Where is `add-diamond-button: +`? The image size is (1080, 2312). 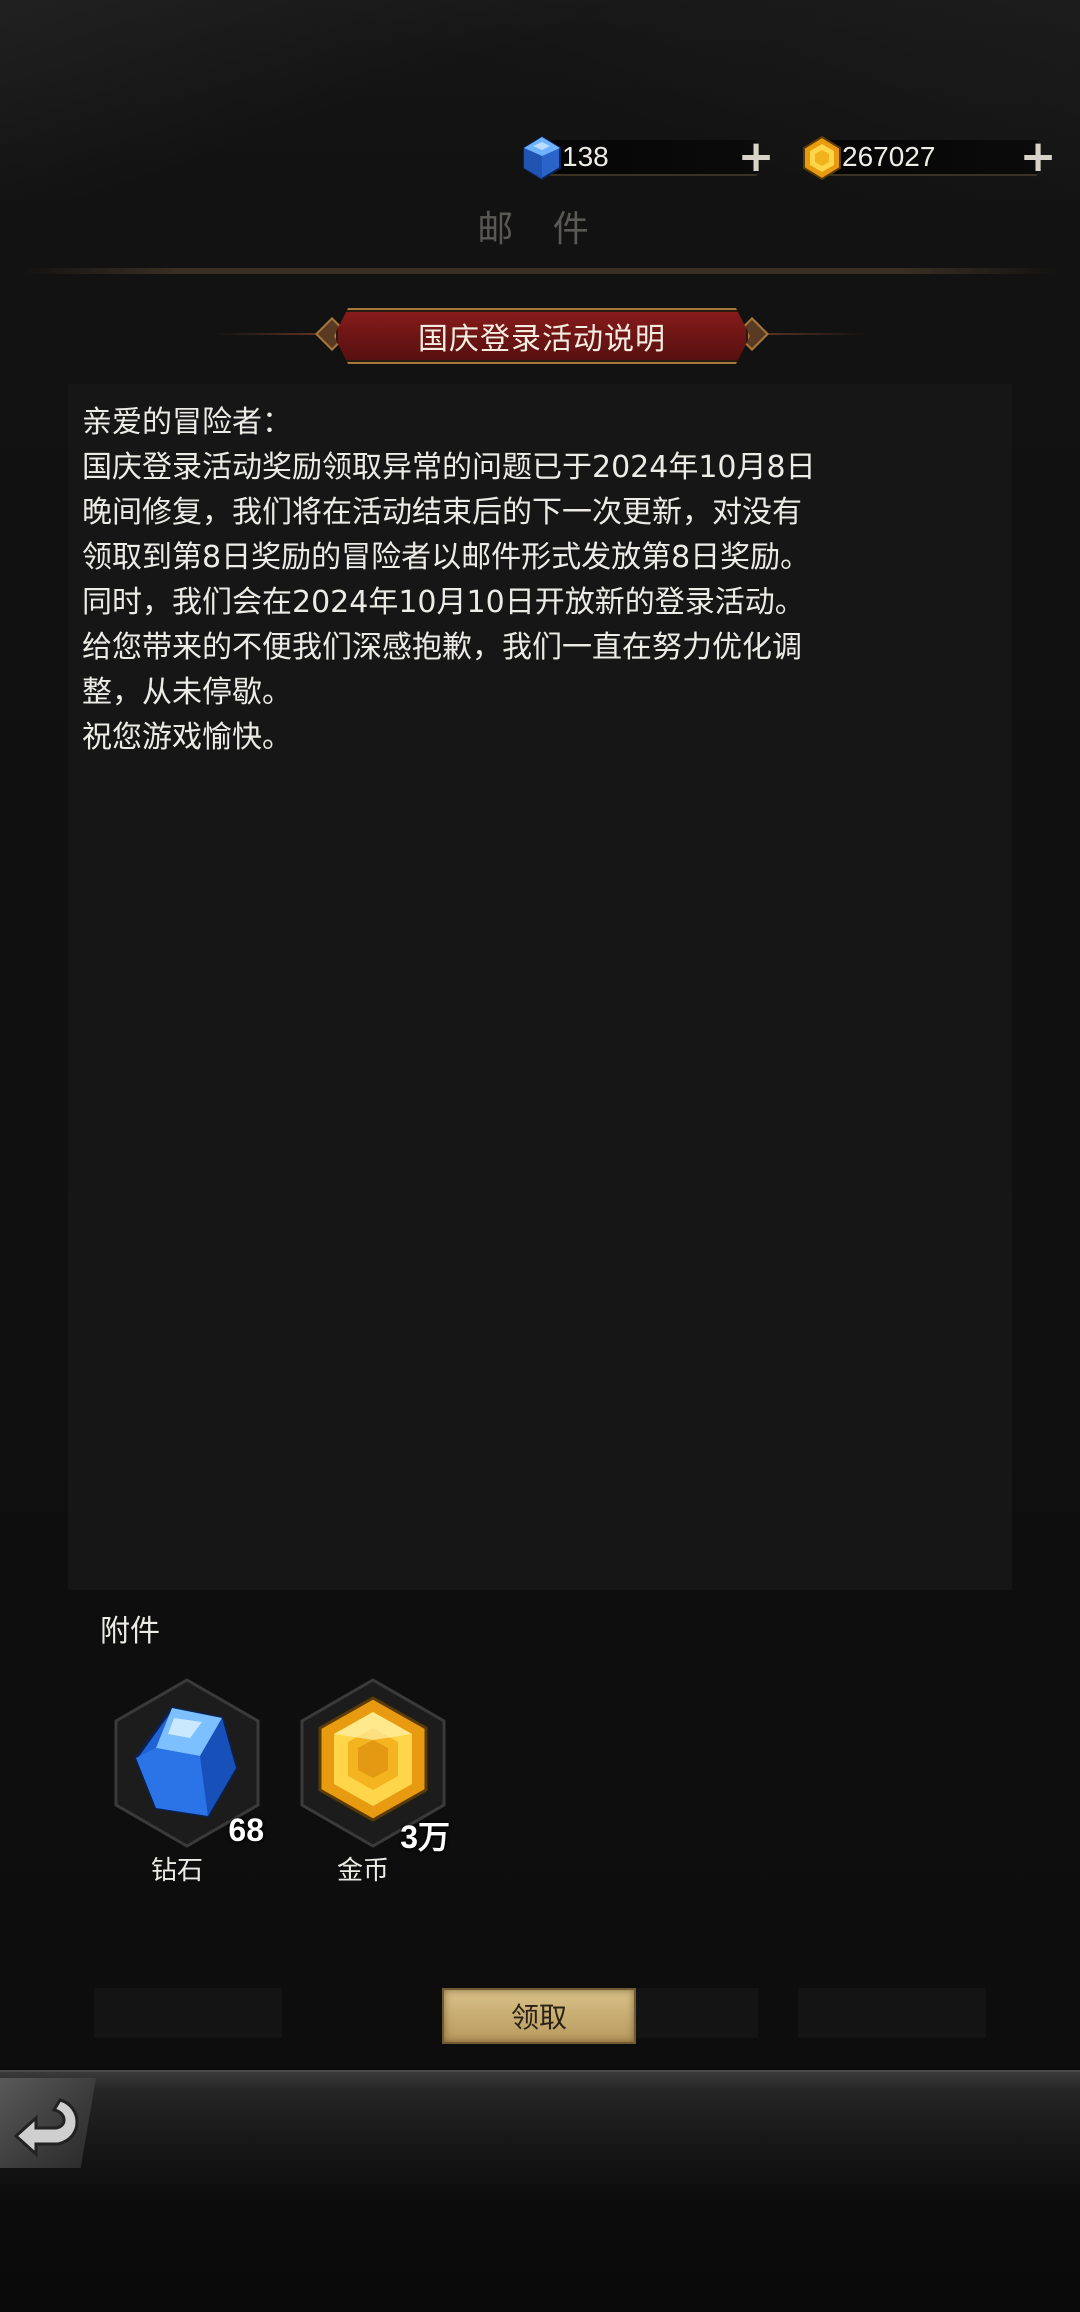
add-diamond-button: + is located at coordinates (756, 157).